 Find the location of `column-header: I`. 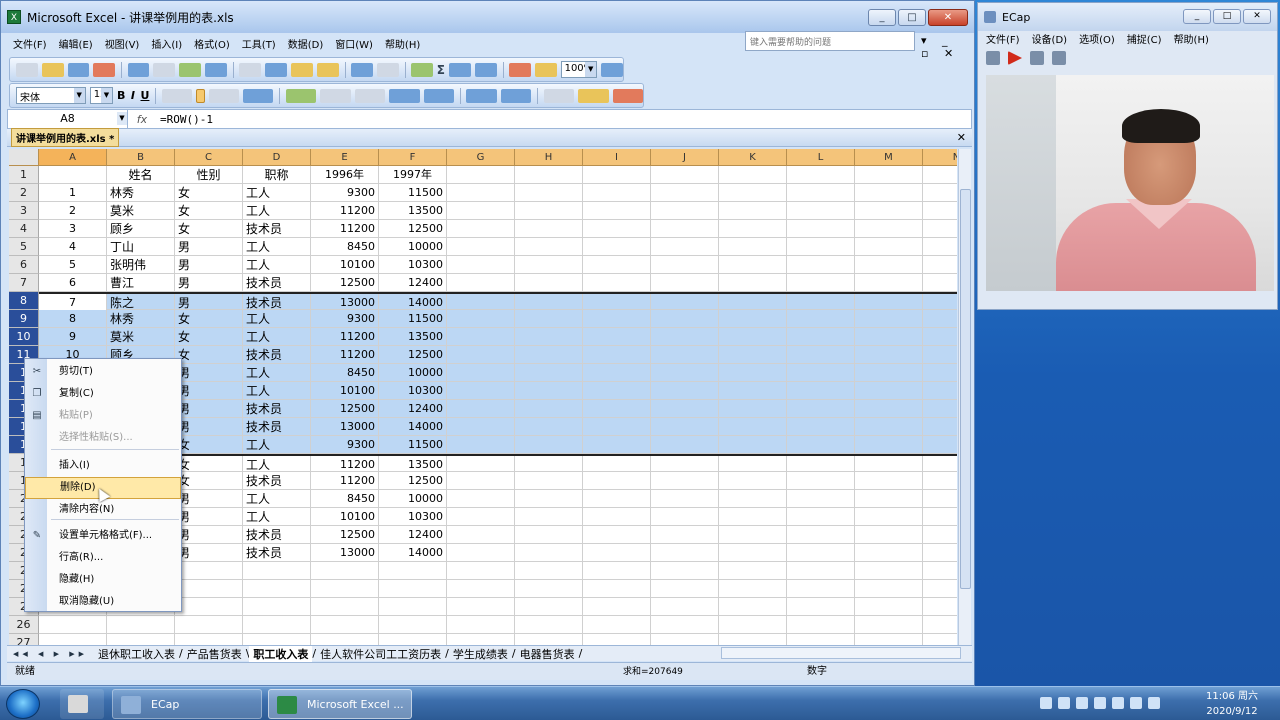

column-header: I is located at coordinates (617, 157).